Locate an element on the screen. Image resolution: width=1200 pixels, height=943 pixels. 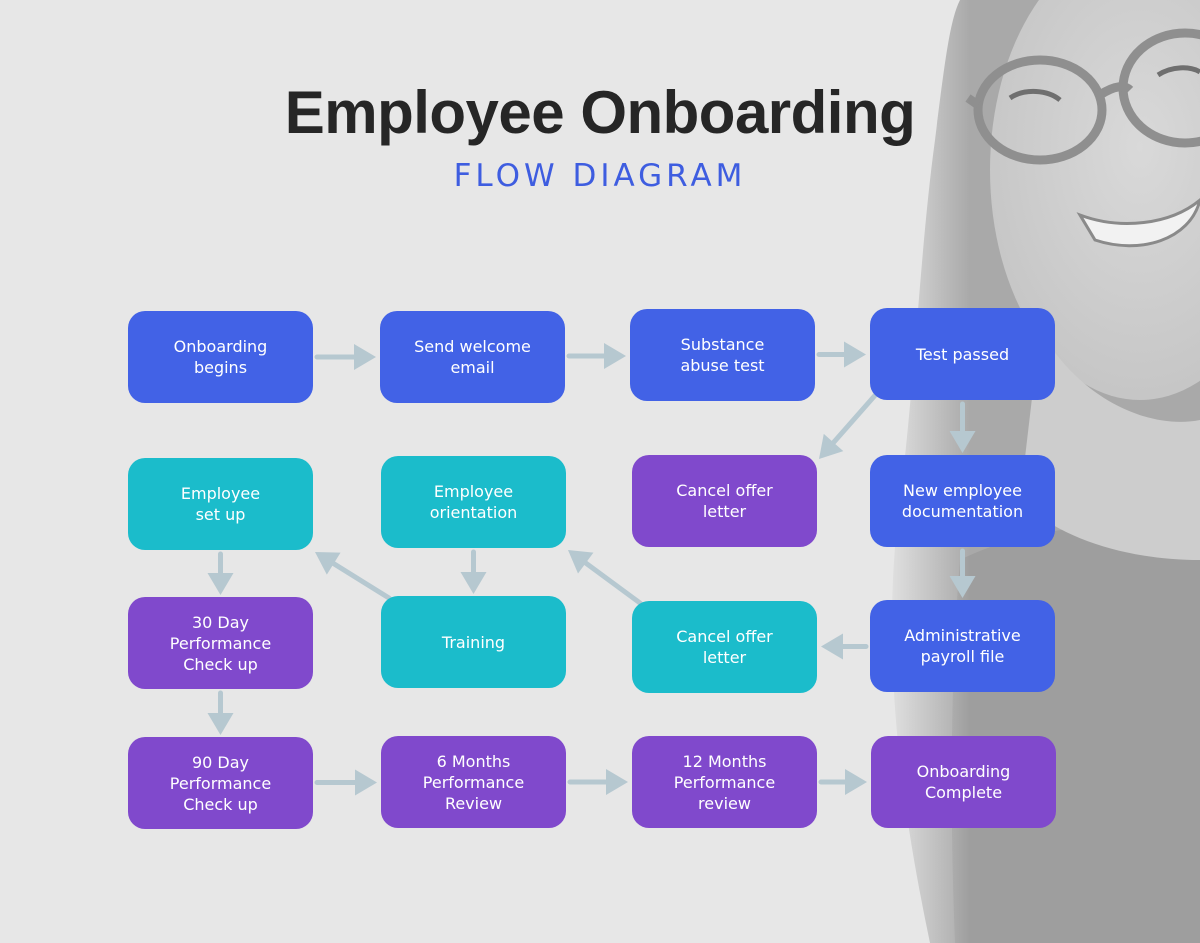
node-training: Training is located at coordinates (473, 642).